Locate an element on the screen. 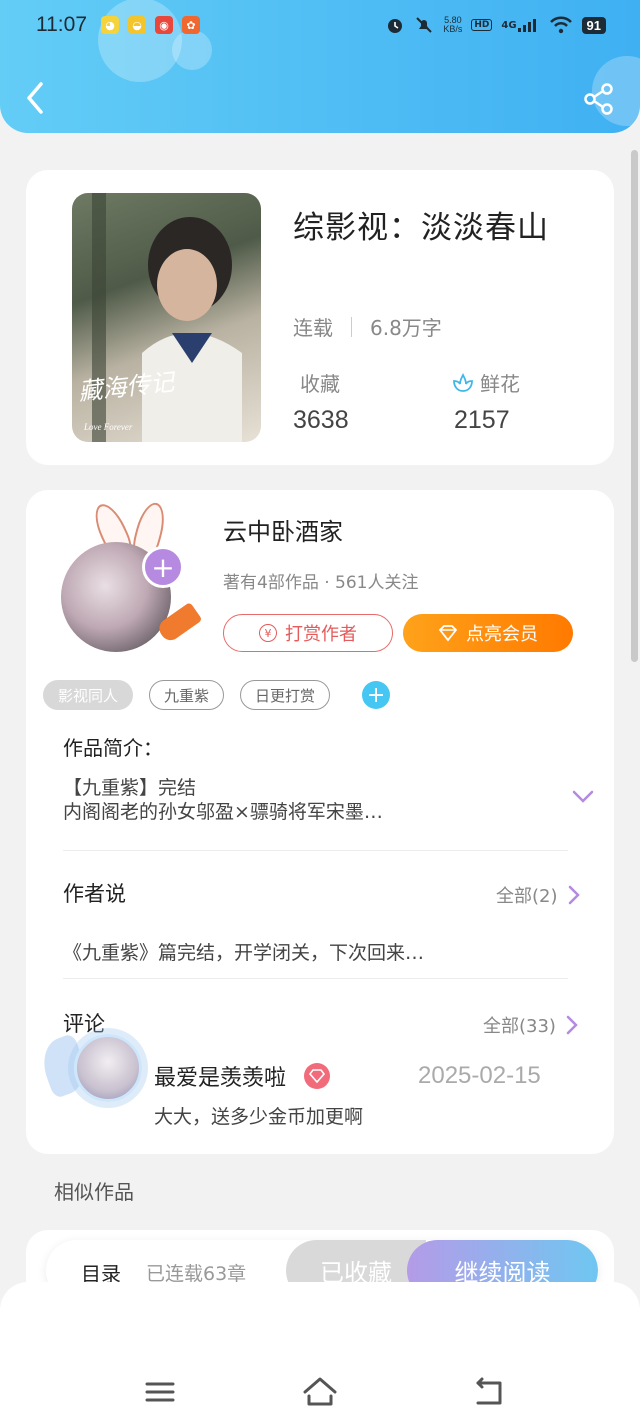 This screenshot has height=1422, width=640. home-icon is located at coordinates (320, 1391).